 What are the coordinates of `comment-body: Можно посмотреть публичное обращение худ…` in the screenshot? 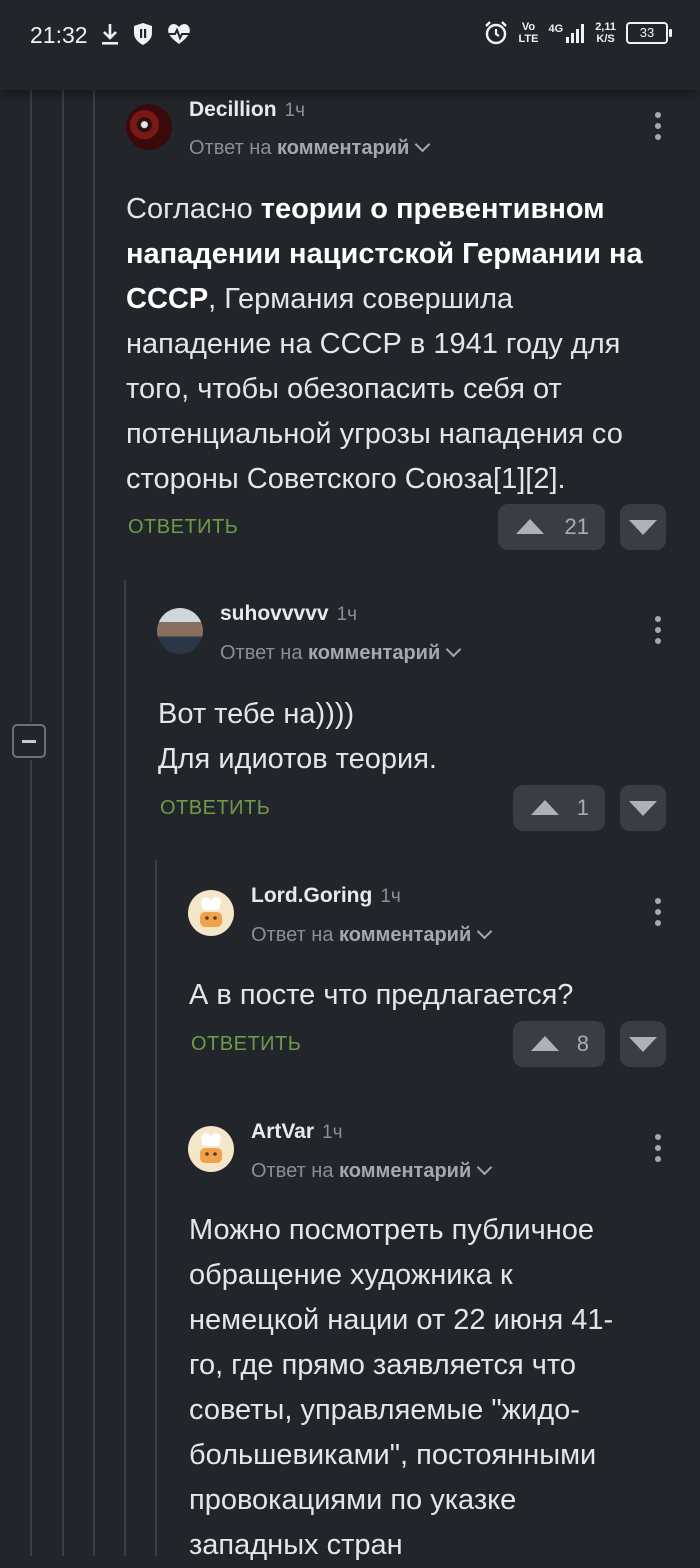 It's located at (401, 1387).